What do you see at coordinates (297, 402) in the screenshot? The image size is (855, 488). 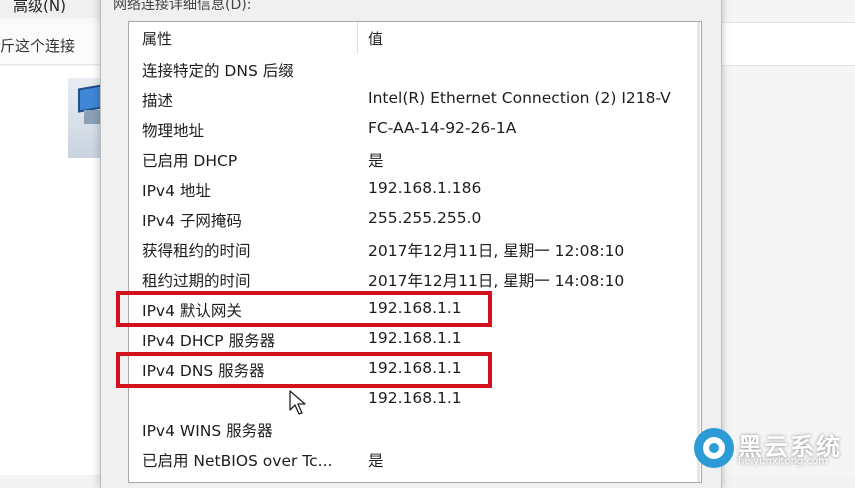 I see `mouse-cursor-icon` at bounding box center [297, 402].